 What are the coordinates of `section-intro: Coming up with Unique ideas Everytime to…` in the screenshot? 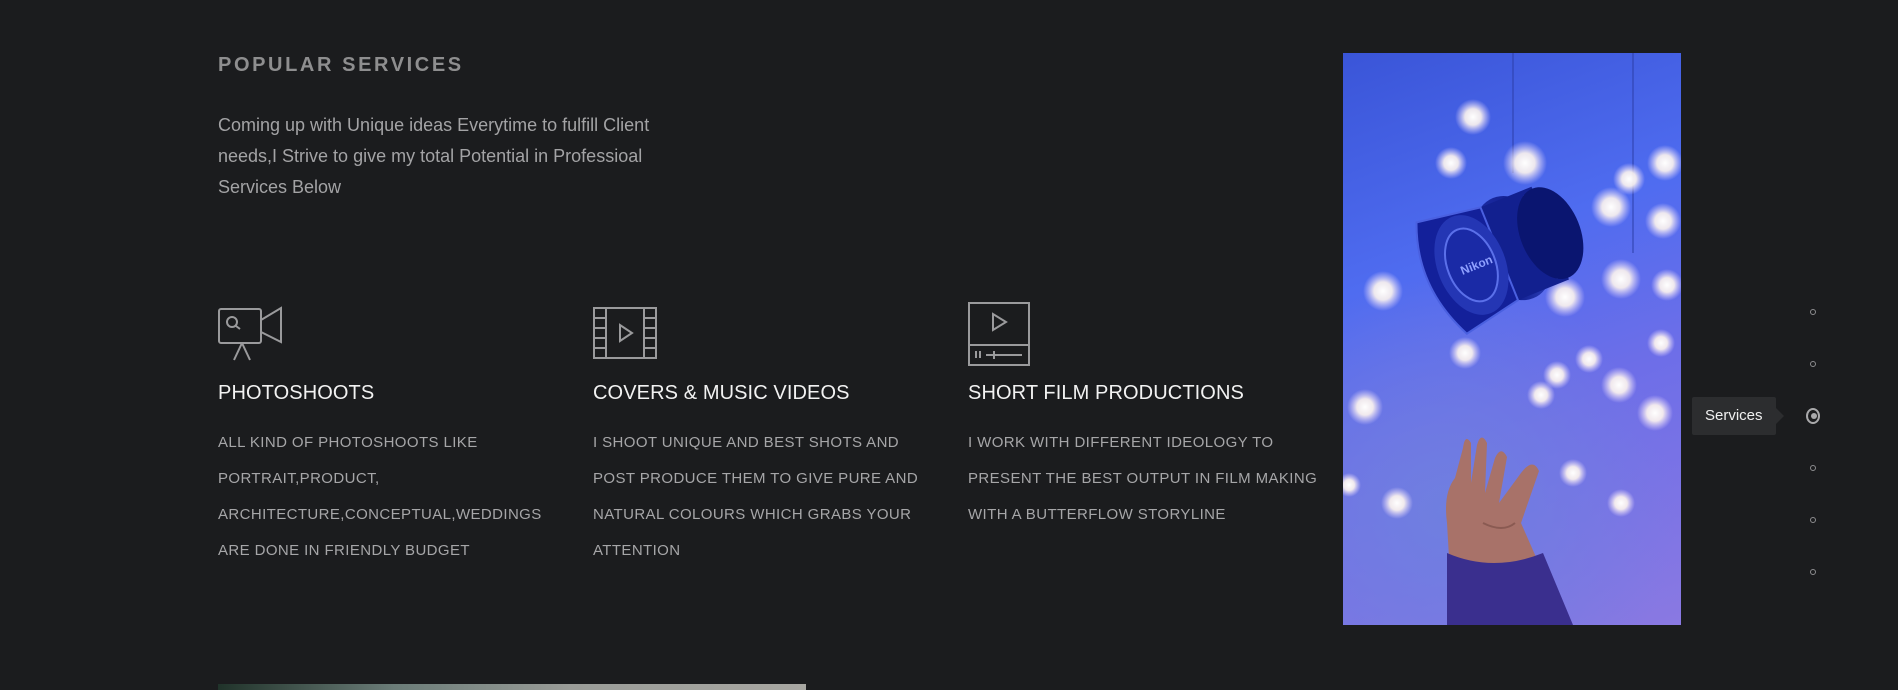 It's located at (434, 156).